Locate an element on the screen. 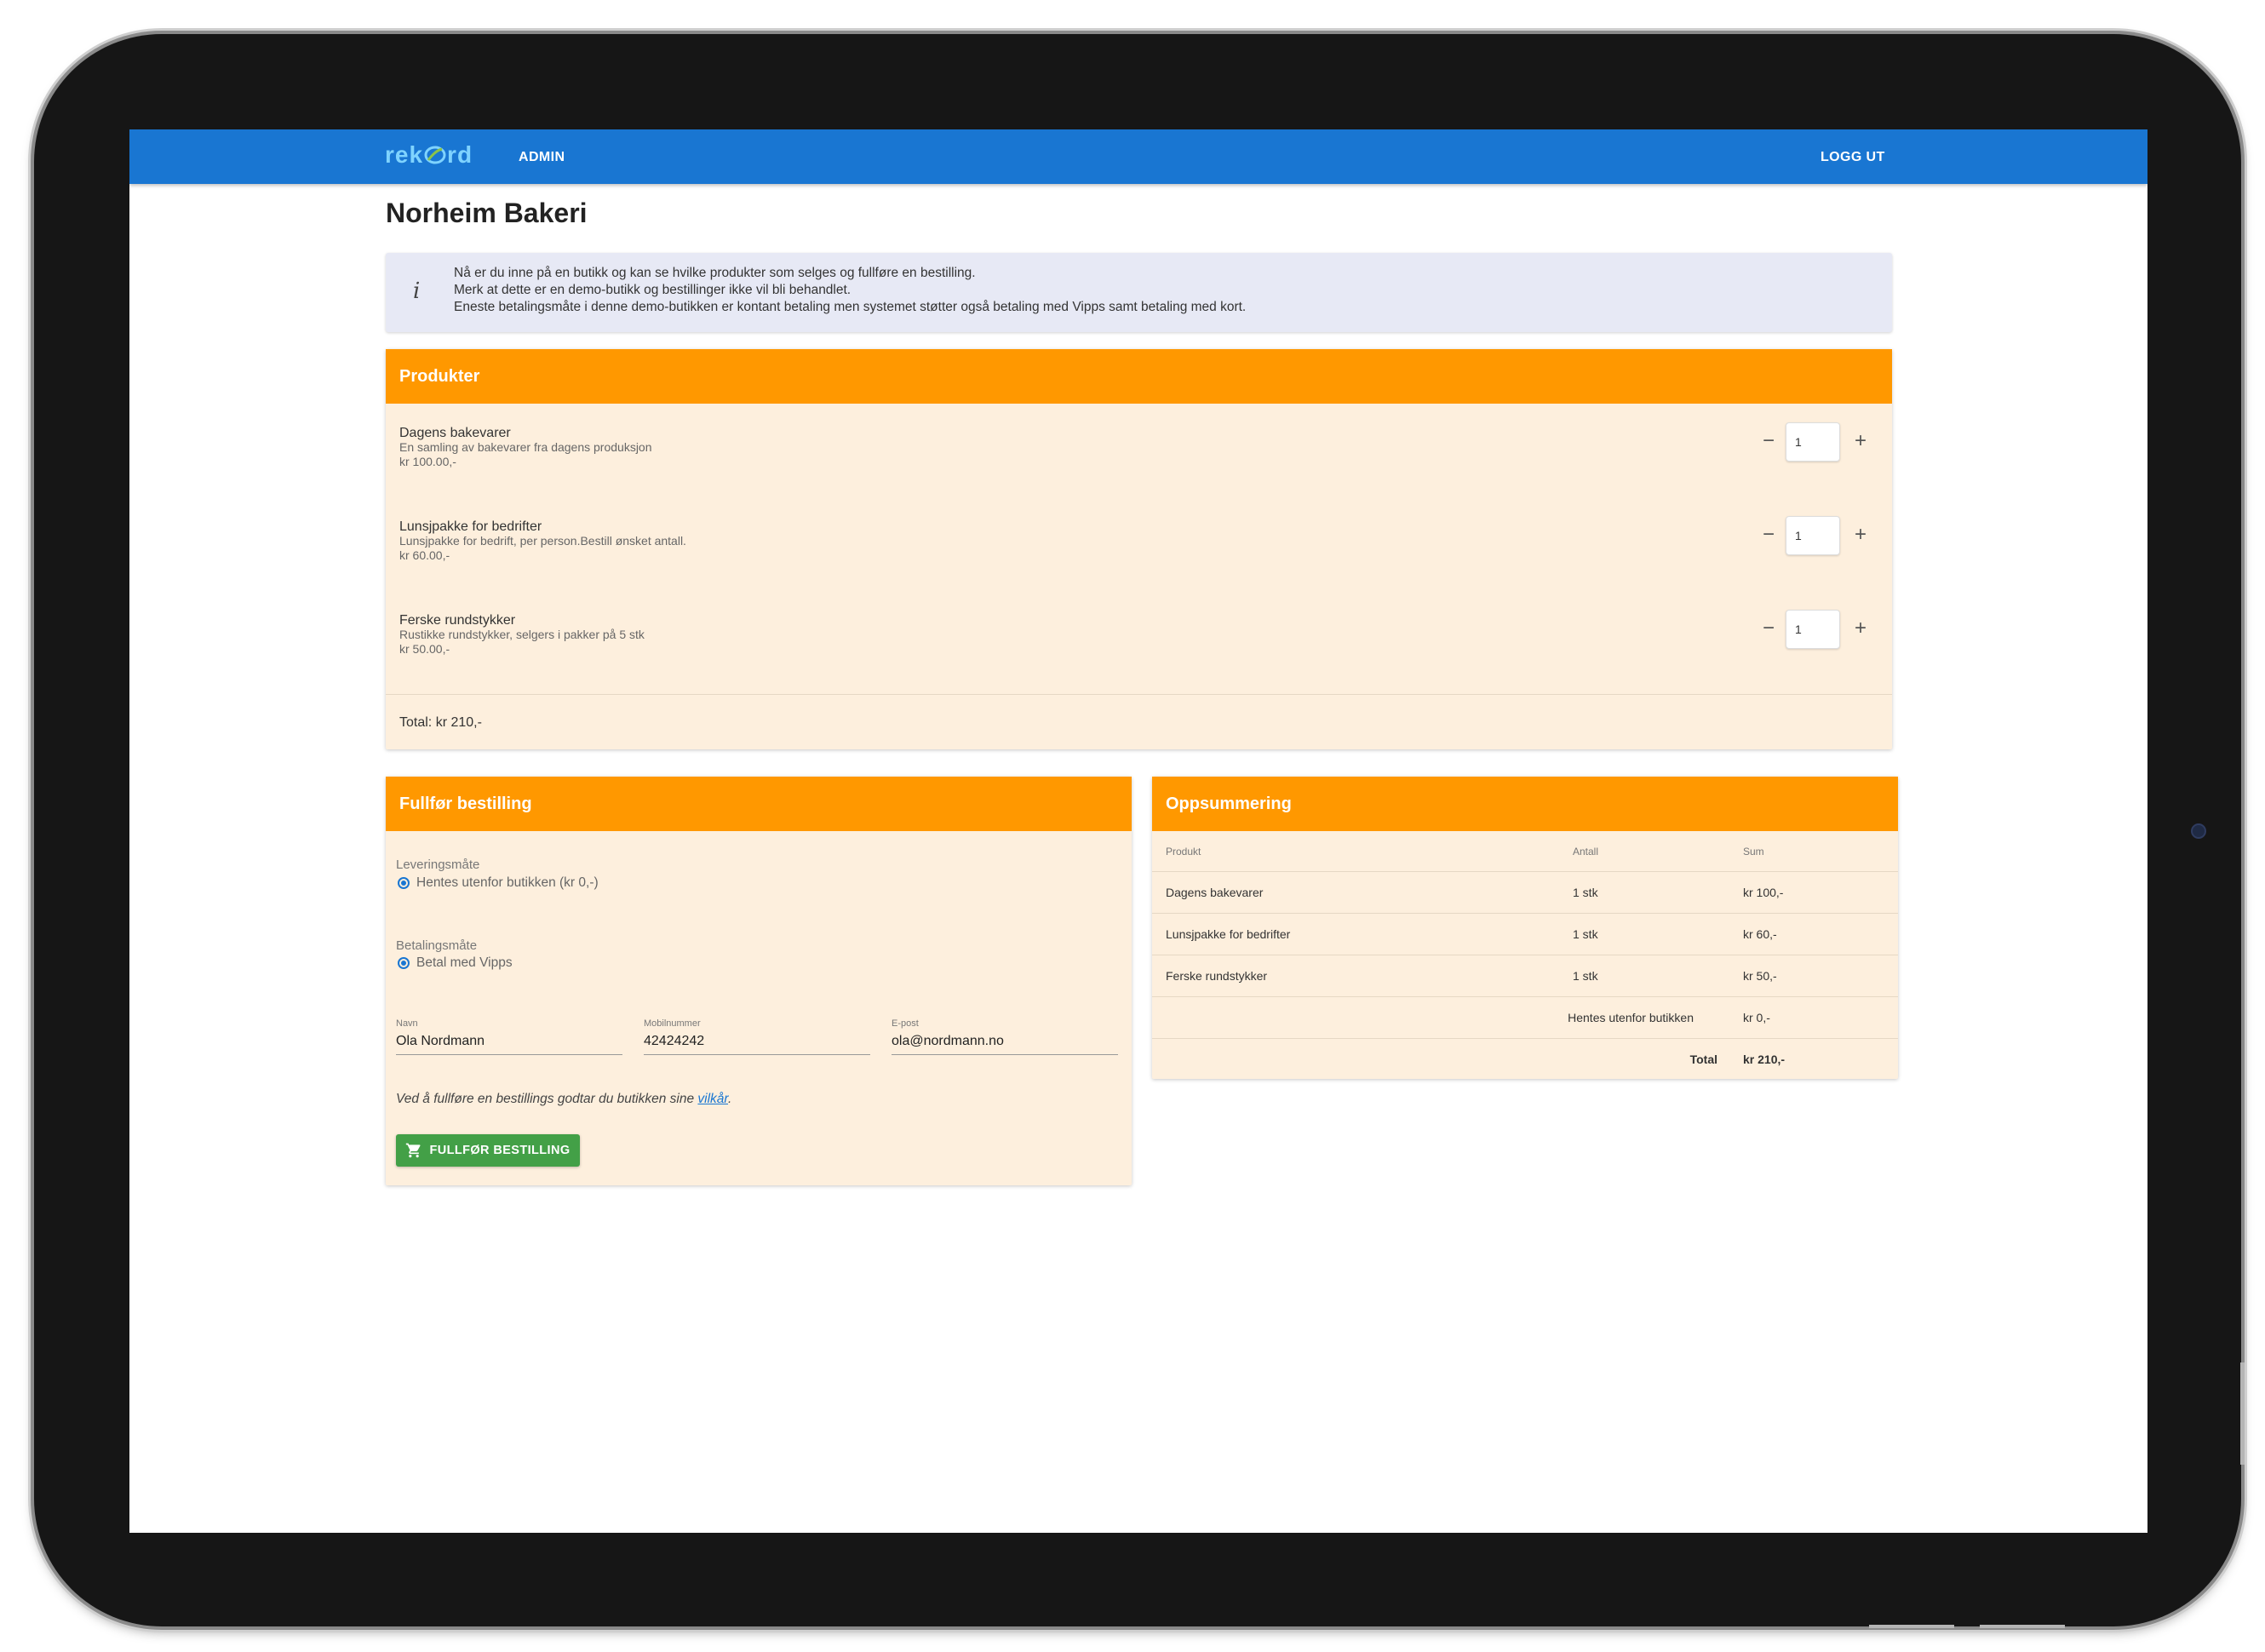  table-cell: Hentes utenfor butikken is located at coordinates (1632, 1017).